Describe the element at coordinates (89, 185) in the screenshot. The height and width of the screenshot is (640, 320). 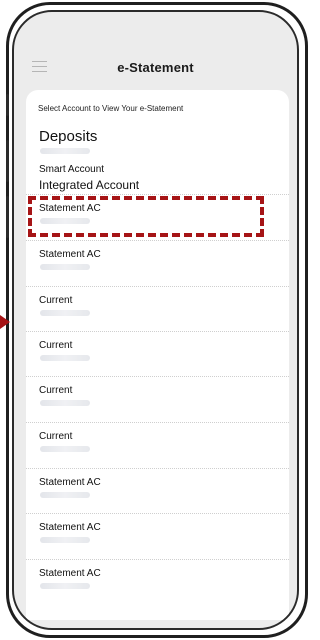
I see `account-name-label: Integrated Account` at that location.